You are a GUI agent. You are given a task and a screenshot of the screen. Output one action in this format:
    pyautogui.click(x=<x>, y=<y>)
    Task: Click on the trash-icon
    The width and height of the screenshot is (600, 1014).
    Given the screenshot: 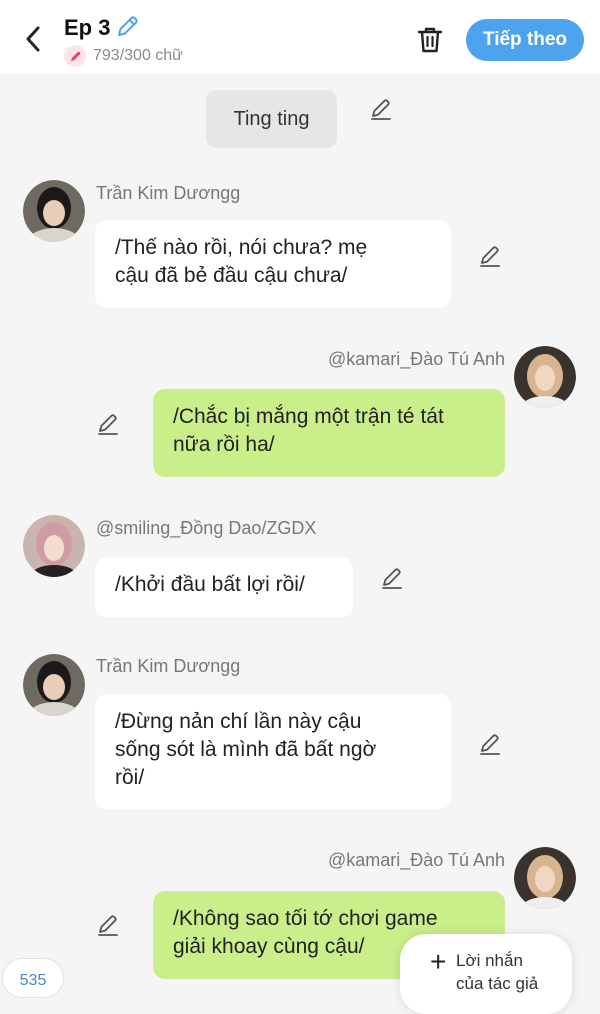 What is the action you would take?
    pyautogui.click(x=430, y=40)
    